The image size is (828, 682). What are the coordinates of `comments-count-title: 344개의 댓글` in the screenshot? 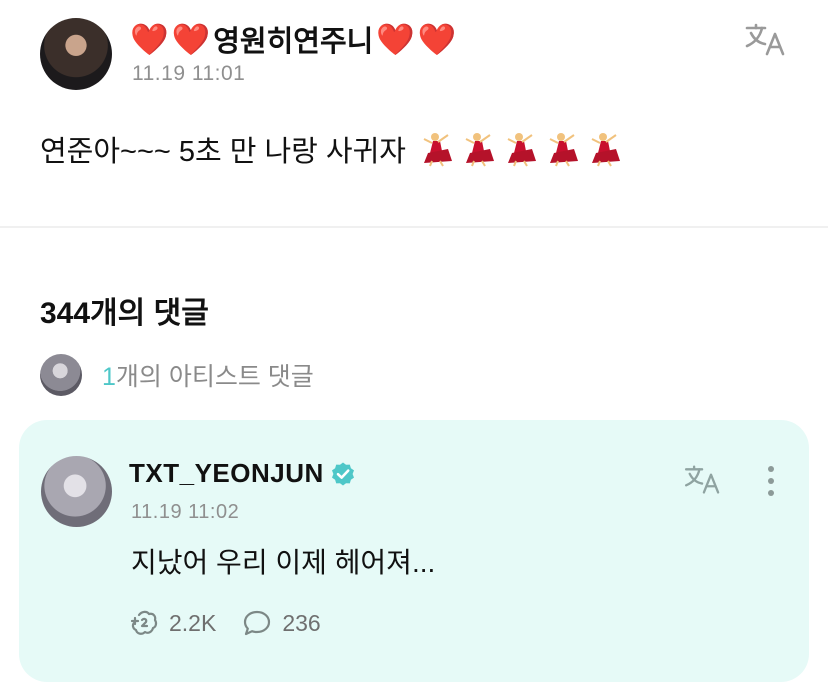 It's located at (124, 313).